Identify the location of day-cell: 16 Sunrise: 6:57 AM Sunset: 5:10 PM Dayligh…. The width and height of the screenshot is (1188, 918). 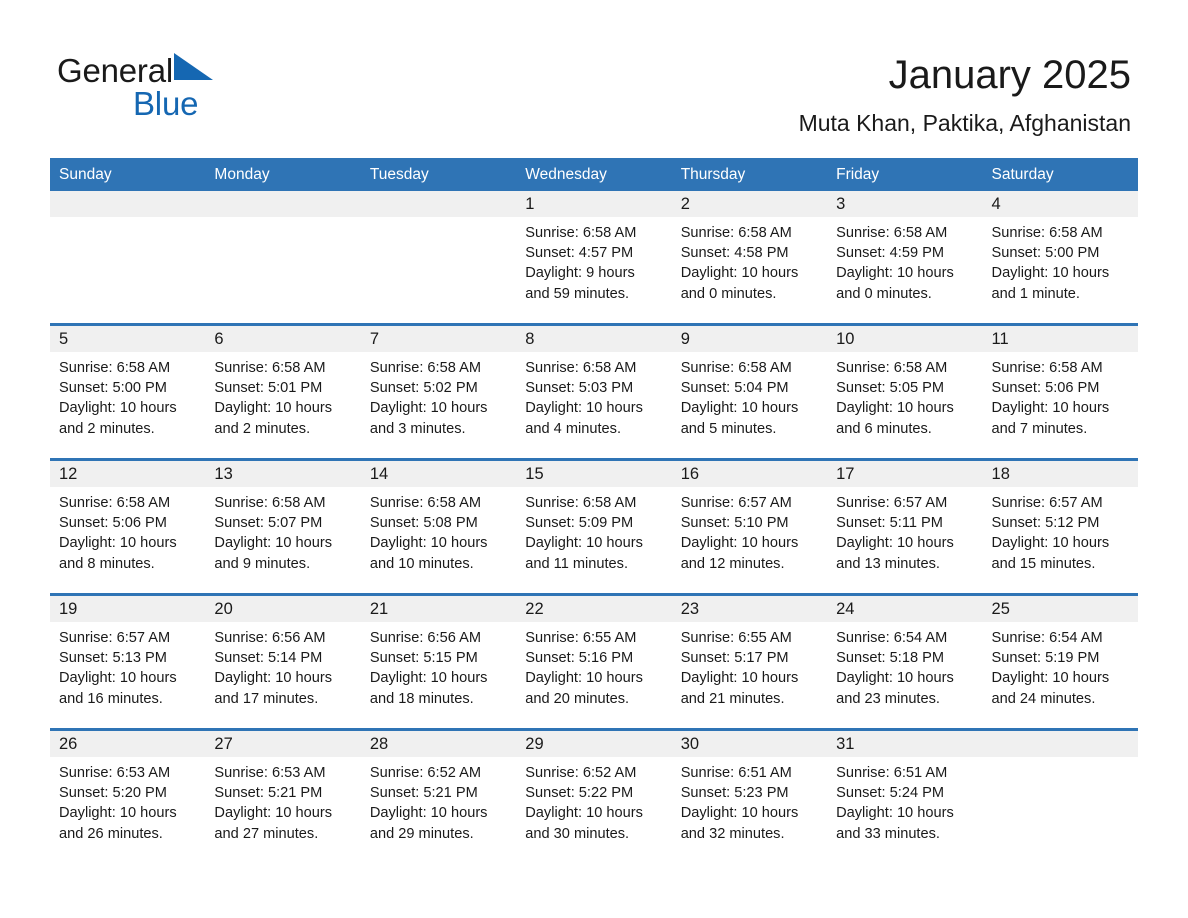
(749, 526).